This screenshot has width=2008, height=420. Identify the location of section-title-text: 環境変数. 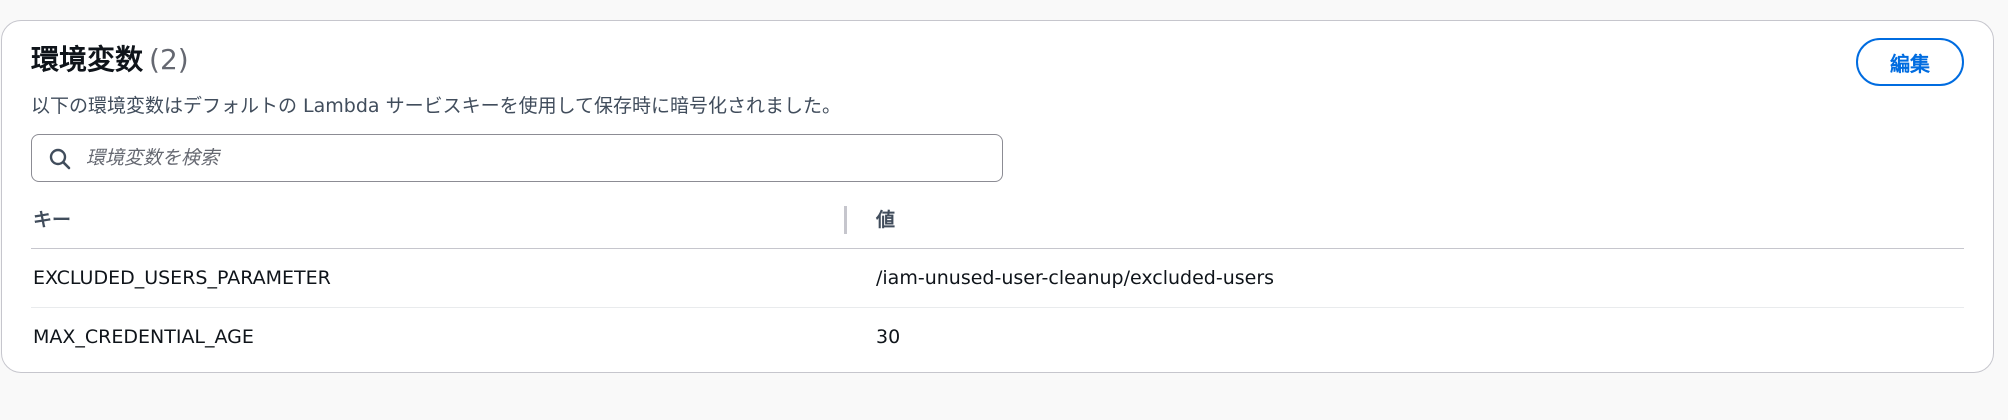
(87, 59).